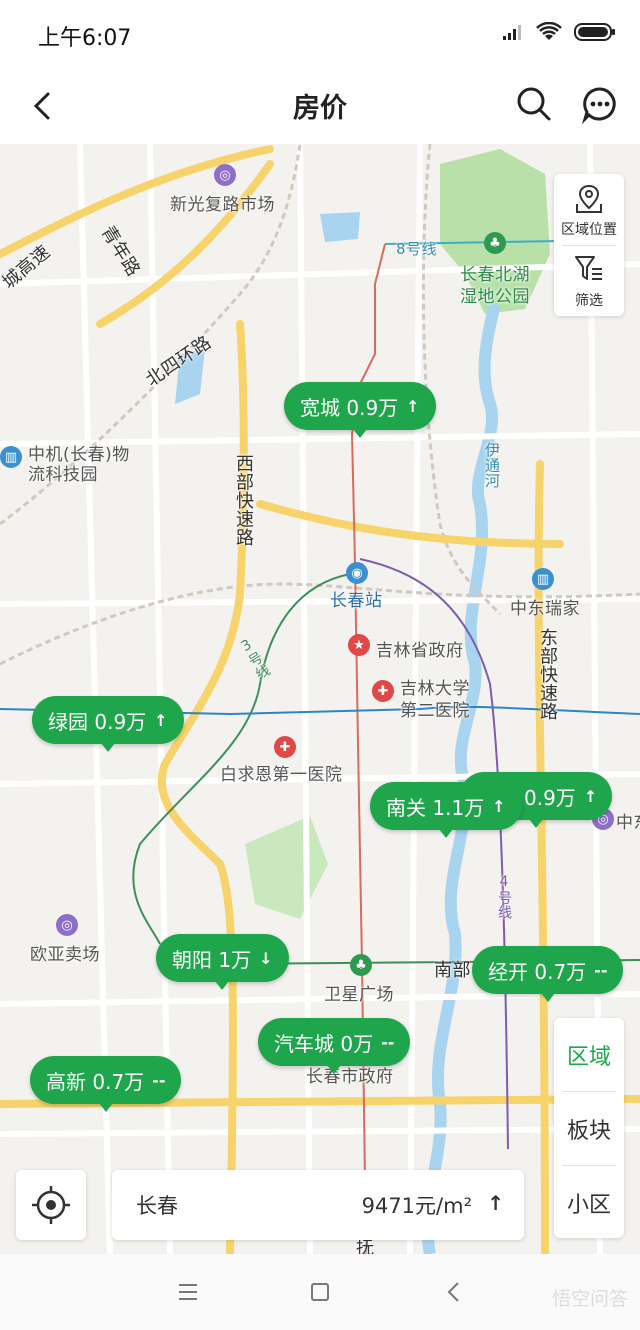  Describe the element at coordinates (512, 32) in the screenshot. I see `signal-icon` at that location.